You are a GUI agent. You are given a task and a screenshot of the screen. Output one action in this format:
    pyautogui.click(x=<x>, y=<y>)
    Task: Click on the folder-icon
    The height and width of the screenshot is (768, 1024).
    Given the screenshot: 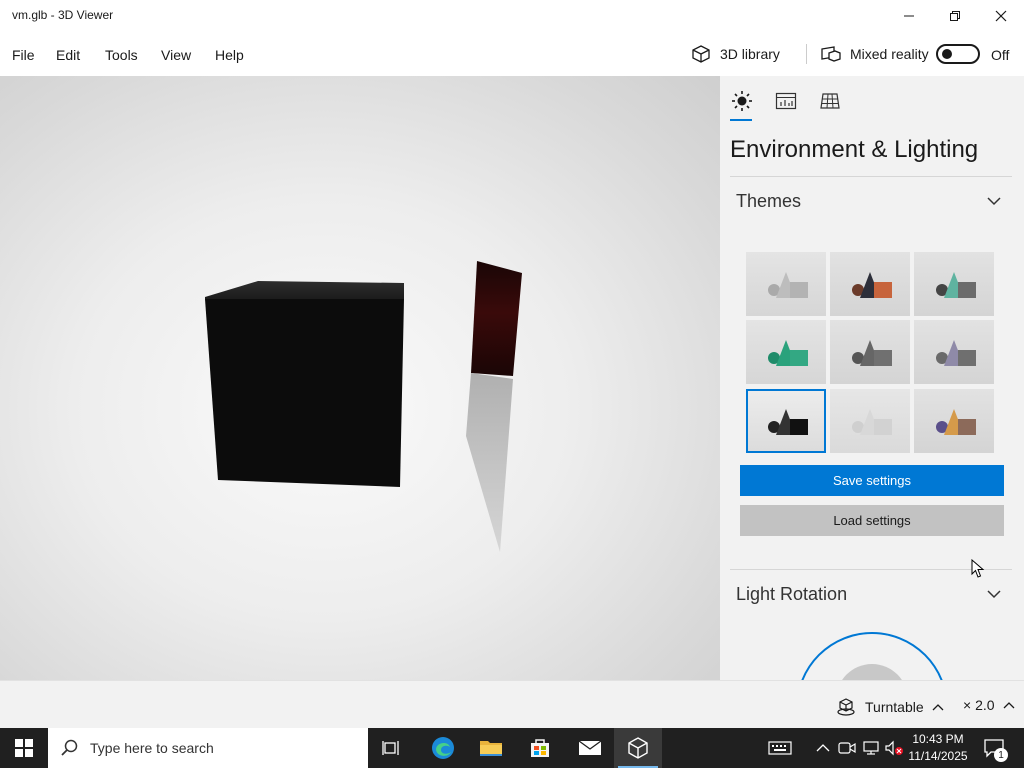 What is the action you would take?
    pyautogui.click(x=491, y=748)
    